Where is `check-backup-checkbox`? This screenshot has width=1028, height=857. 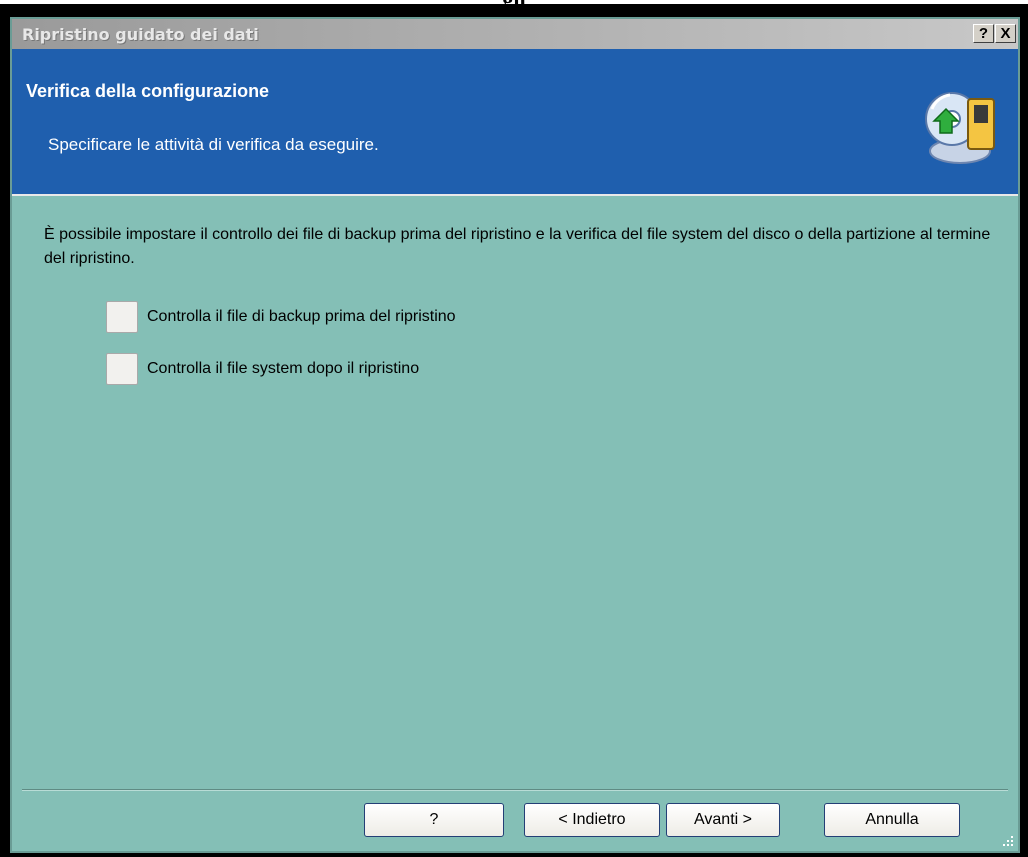
check-backup-checkbox is located at coordinates (122, 317).